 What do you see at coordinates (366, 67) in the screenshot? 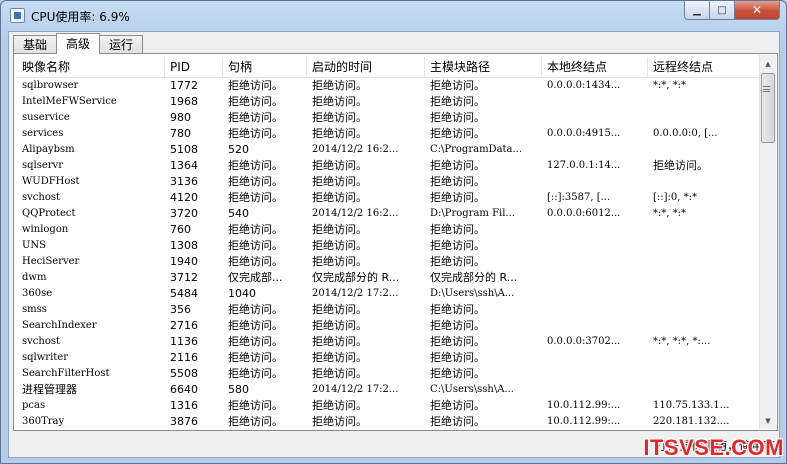
I see `column-header-start-time: 启动的时间` at bounding box center [366, 67].